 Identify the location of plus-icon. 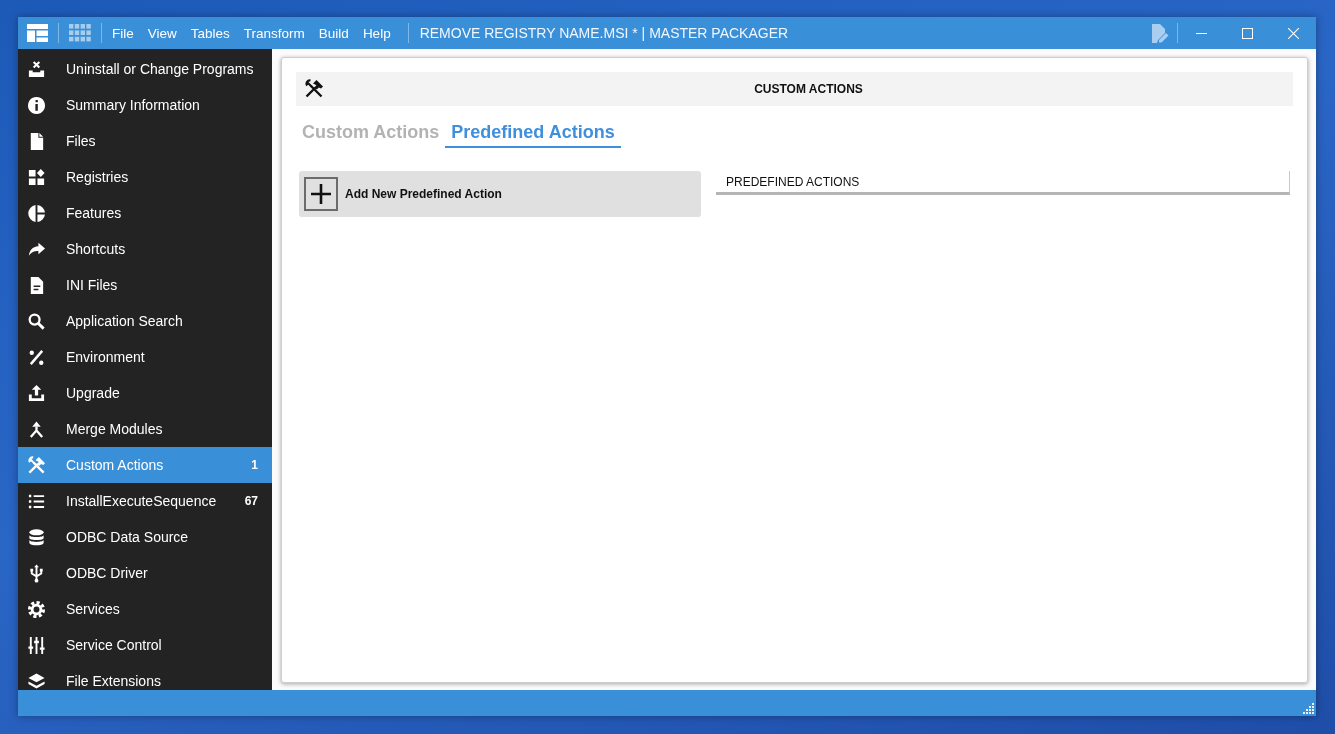
(321, 194).